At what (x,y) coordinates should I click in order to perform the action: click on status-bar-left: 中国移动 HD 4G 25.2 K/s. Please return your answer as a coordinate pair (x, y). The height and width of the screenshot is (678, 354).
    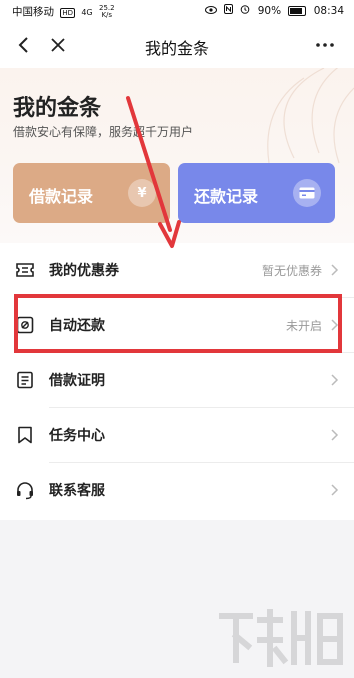
    Looking at the image, I should click on (65, 11).